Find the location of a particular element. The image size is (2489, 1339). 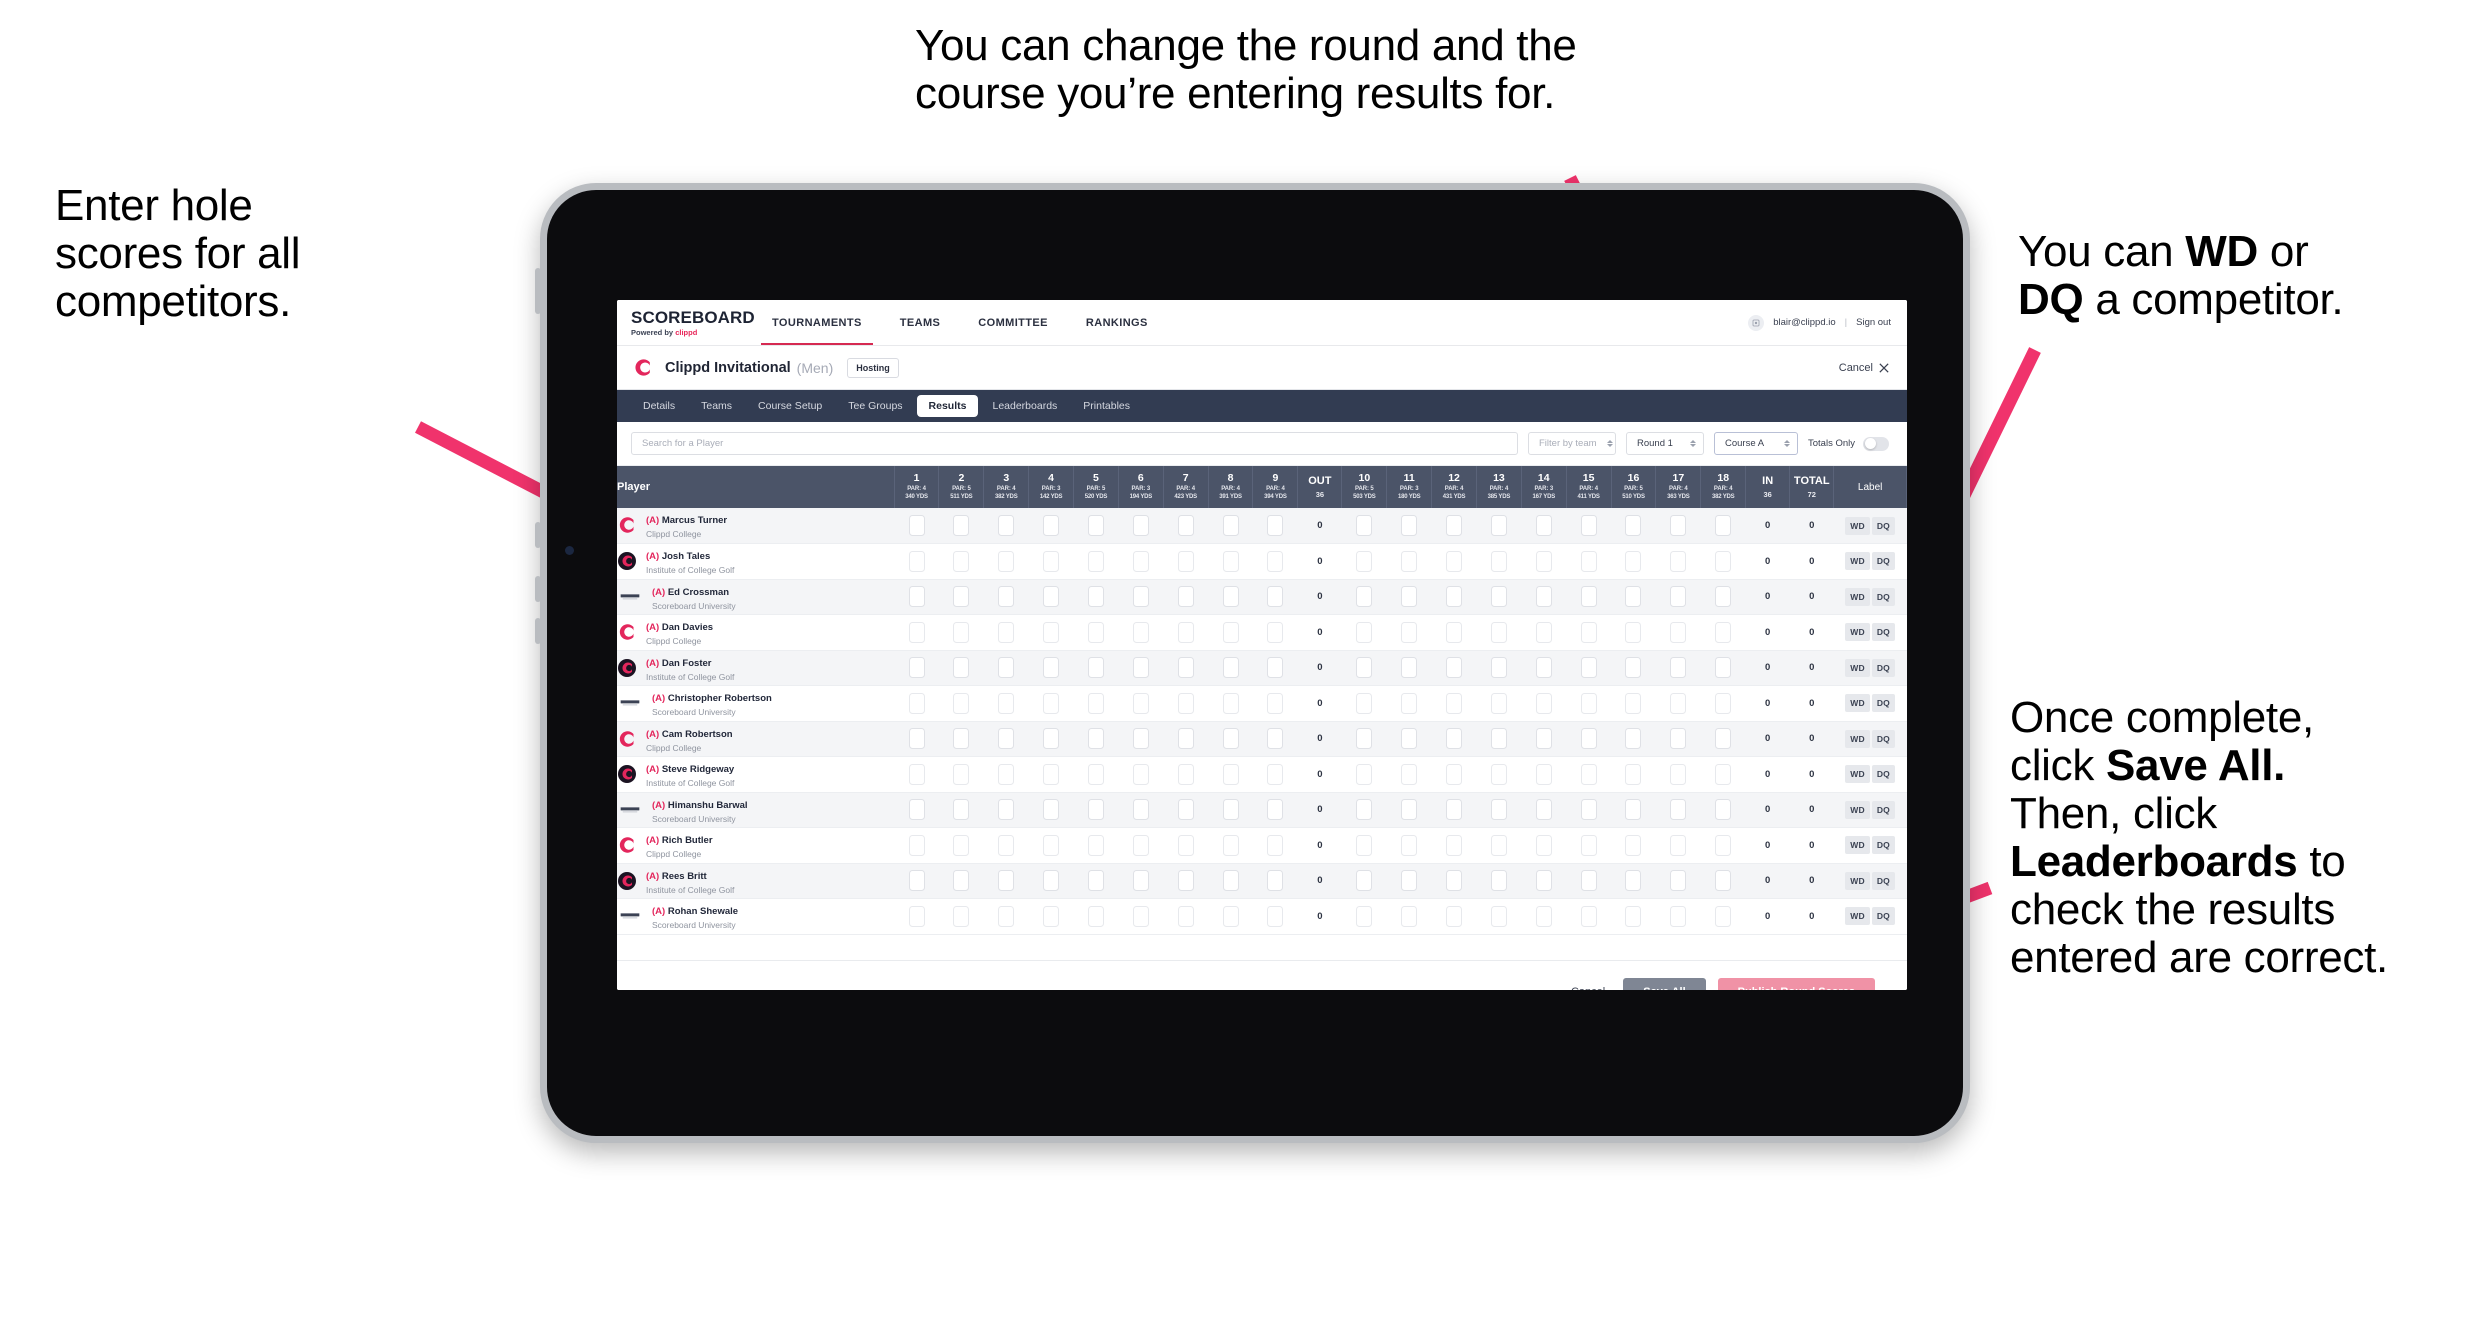

cancel-button: Cancel is located at coordinates (1588, 988).